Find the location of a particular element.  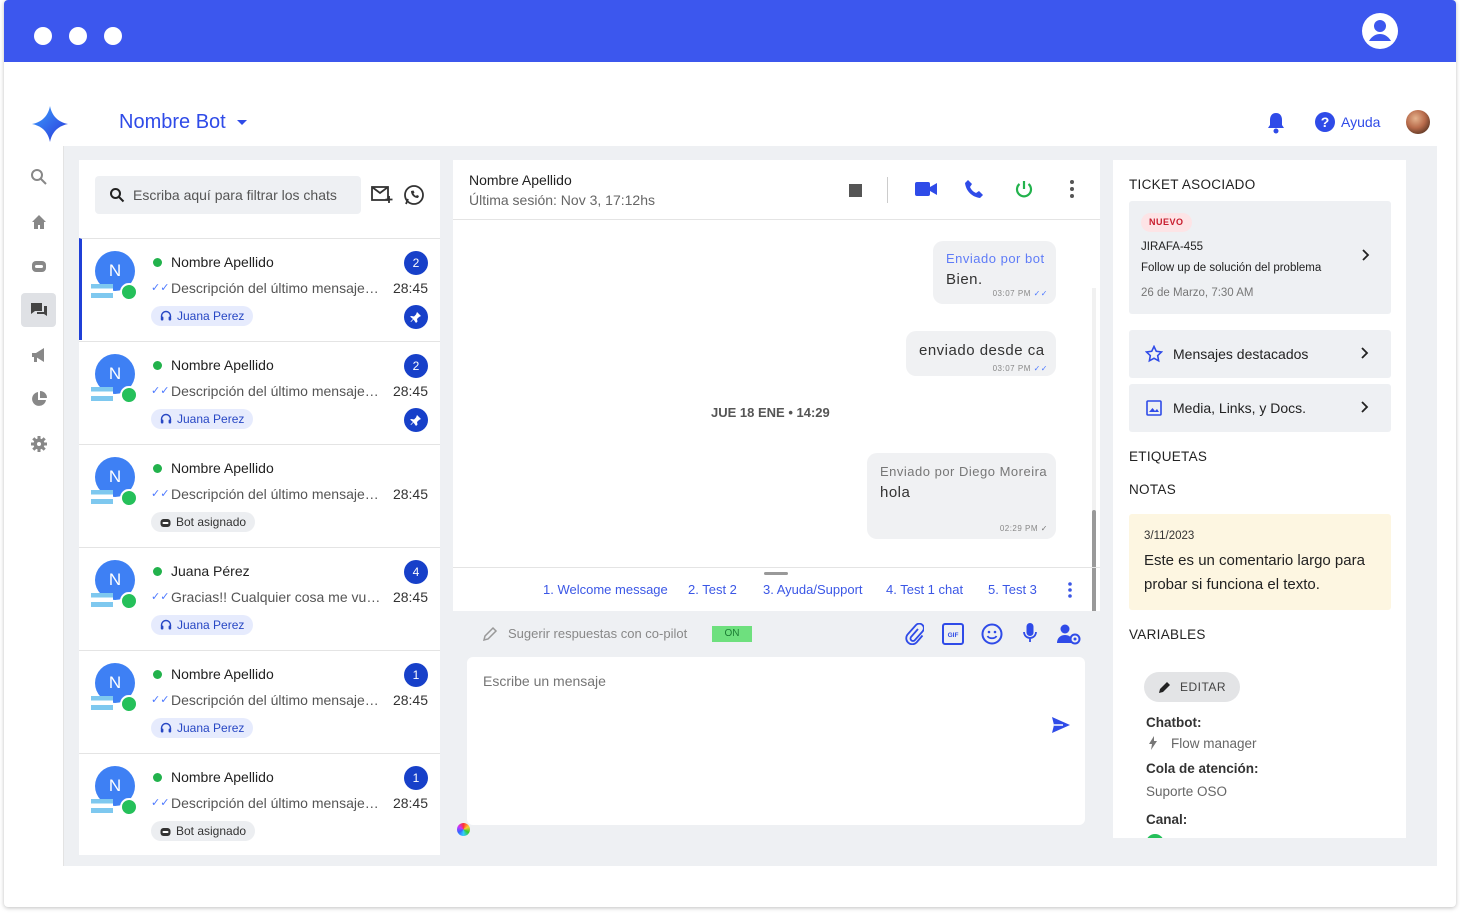

unread-count-badge: 2 is located at coordinates (416, 366).